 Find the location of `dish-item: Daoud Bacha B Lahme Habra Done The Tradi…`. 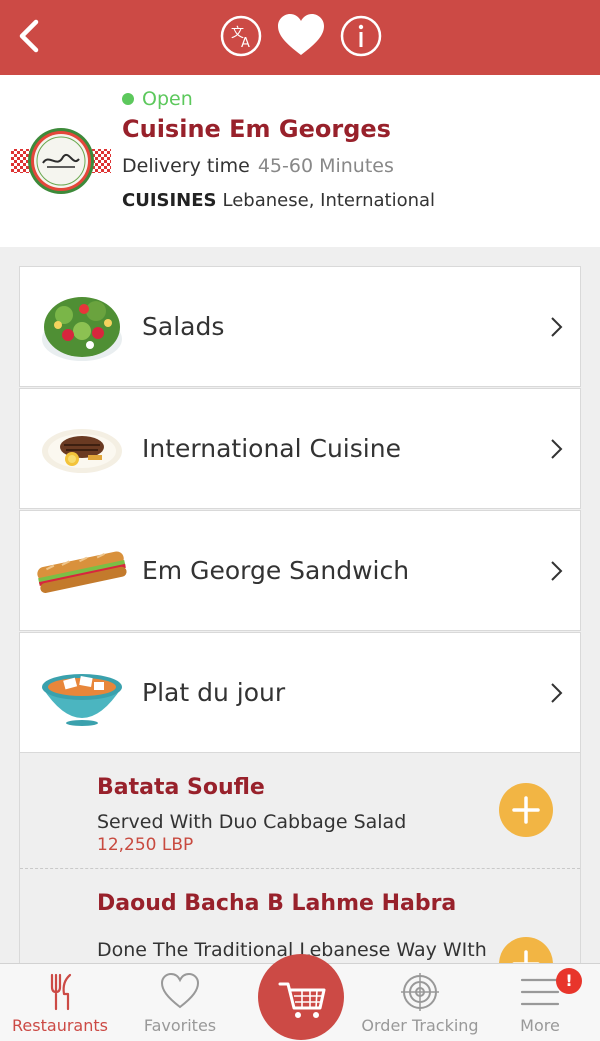

dish-item: Daoud Bacha B Lahme Habra Done The Tradi… is located at coordinates (300, 916).